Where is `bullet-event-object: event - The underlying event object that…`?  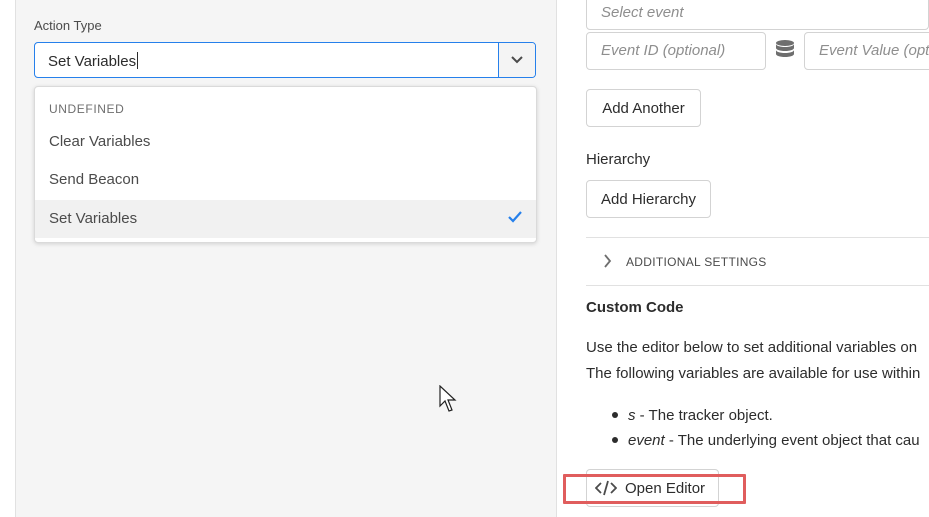
bullet-event-object: event - The underlying event object that… is located at coordinates (766, 440).